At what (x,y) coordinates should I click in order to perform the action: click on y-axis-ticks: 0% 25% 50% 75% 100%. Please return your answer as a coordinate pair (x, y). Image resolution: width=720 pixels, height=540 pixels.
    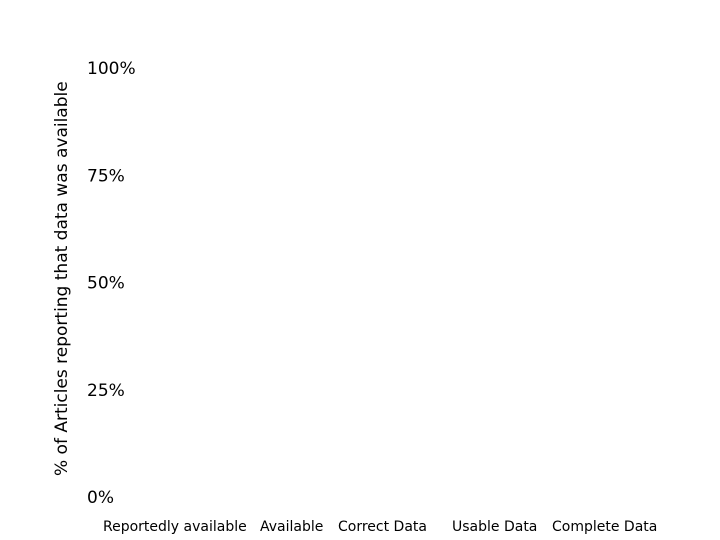
    Looking at the image, I should click on (111, 283).